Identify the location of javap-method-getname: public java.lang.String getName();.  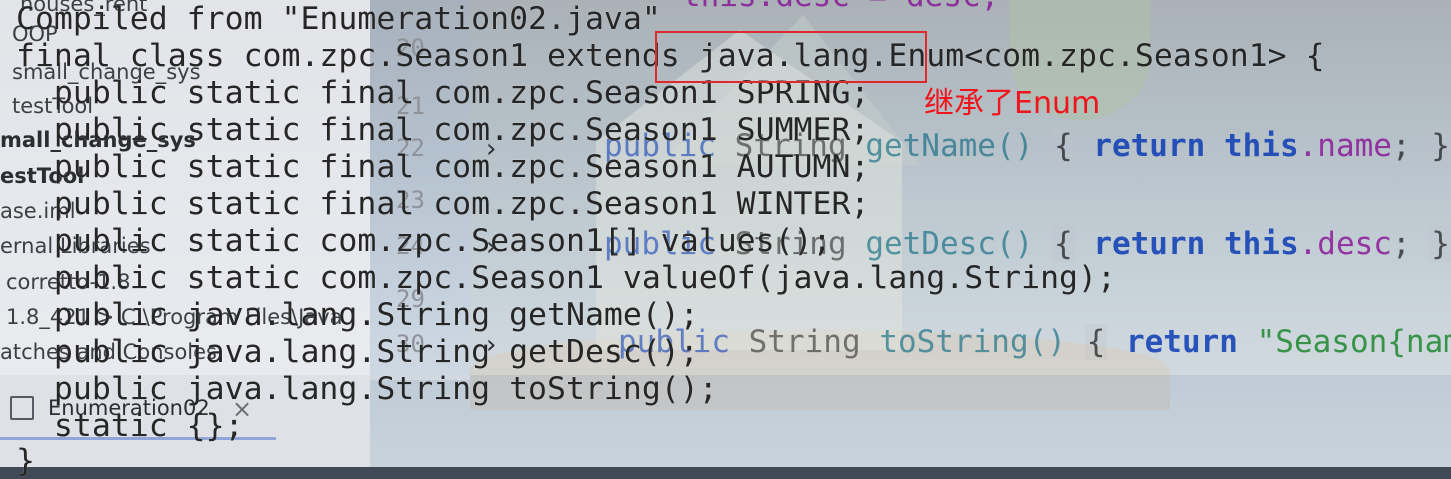
(357, 315).